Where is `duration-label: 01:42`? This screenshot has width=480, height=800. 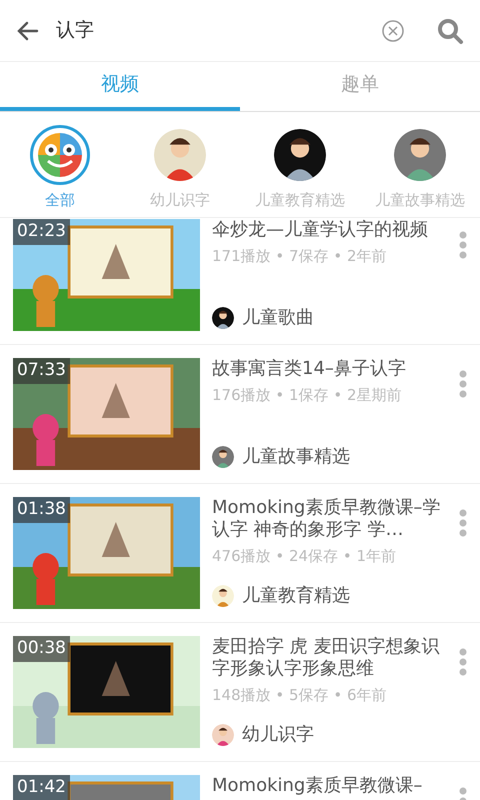 duration-label: 01:42 is located at coordinates (41, 787).